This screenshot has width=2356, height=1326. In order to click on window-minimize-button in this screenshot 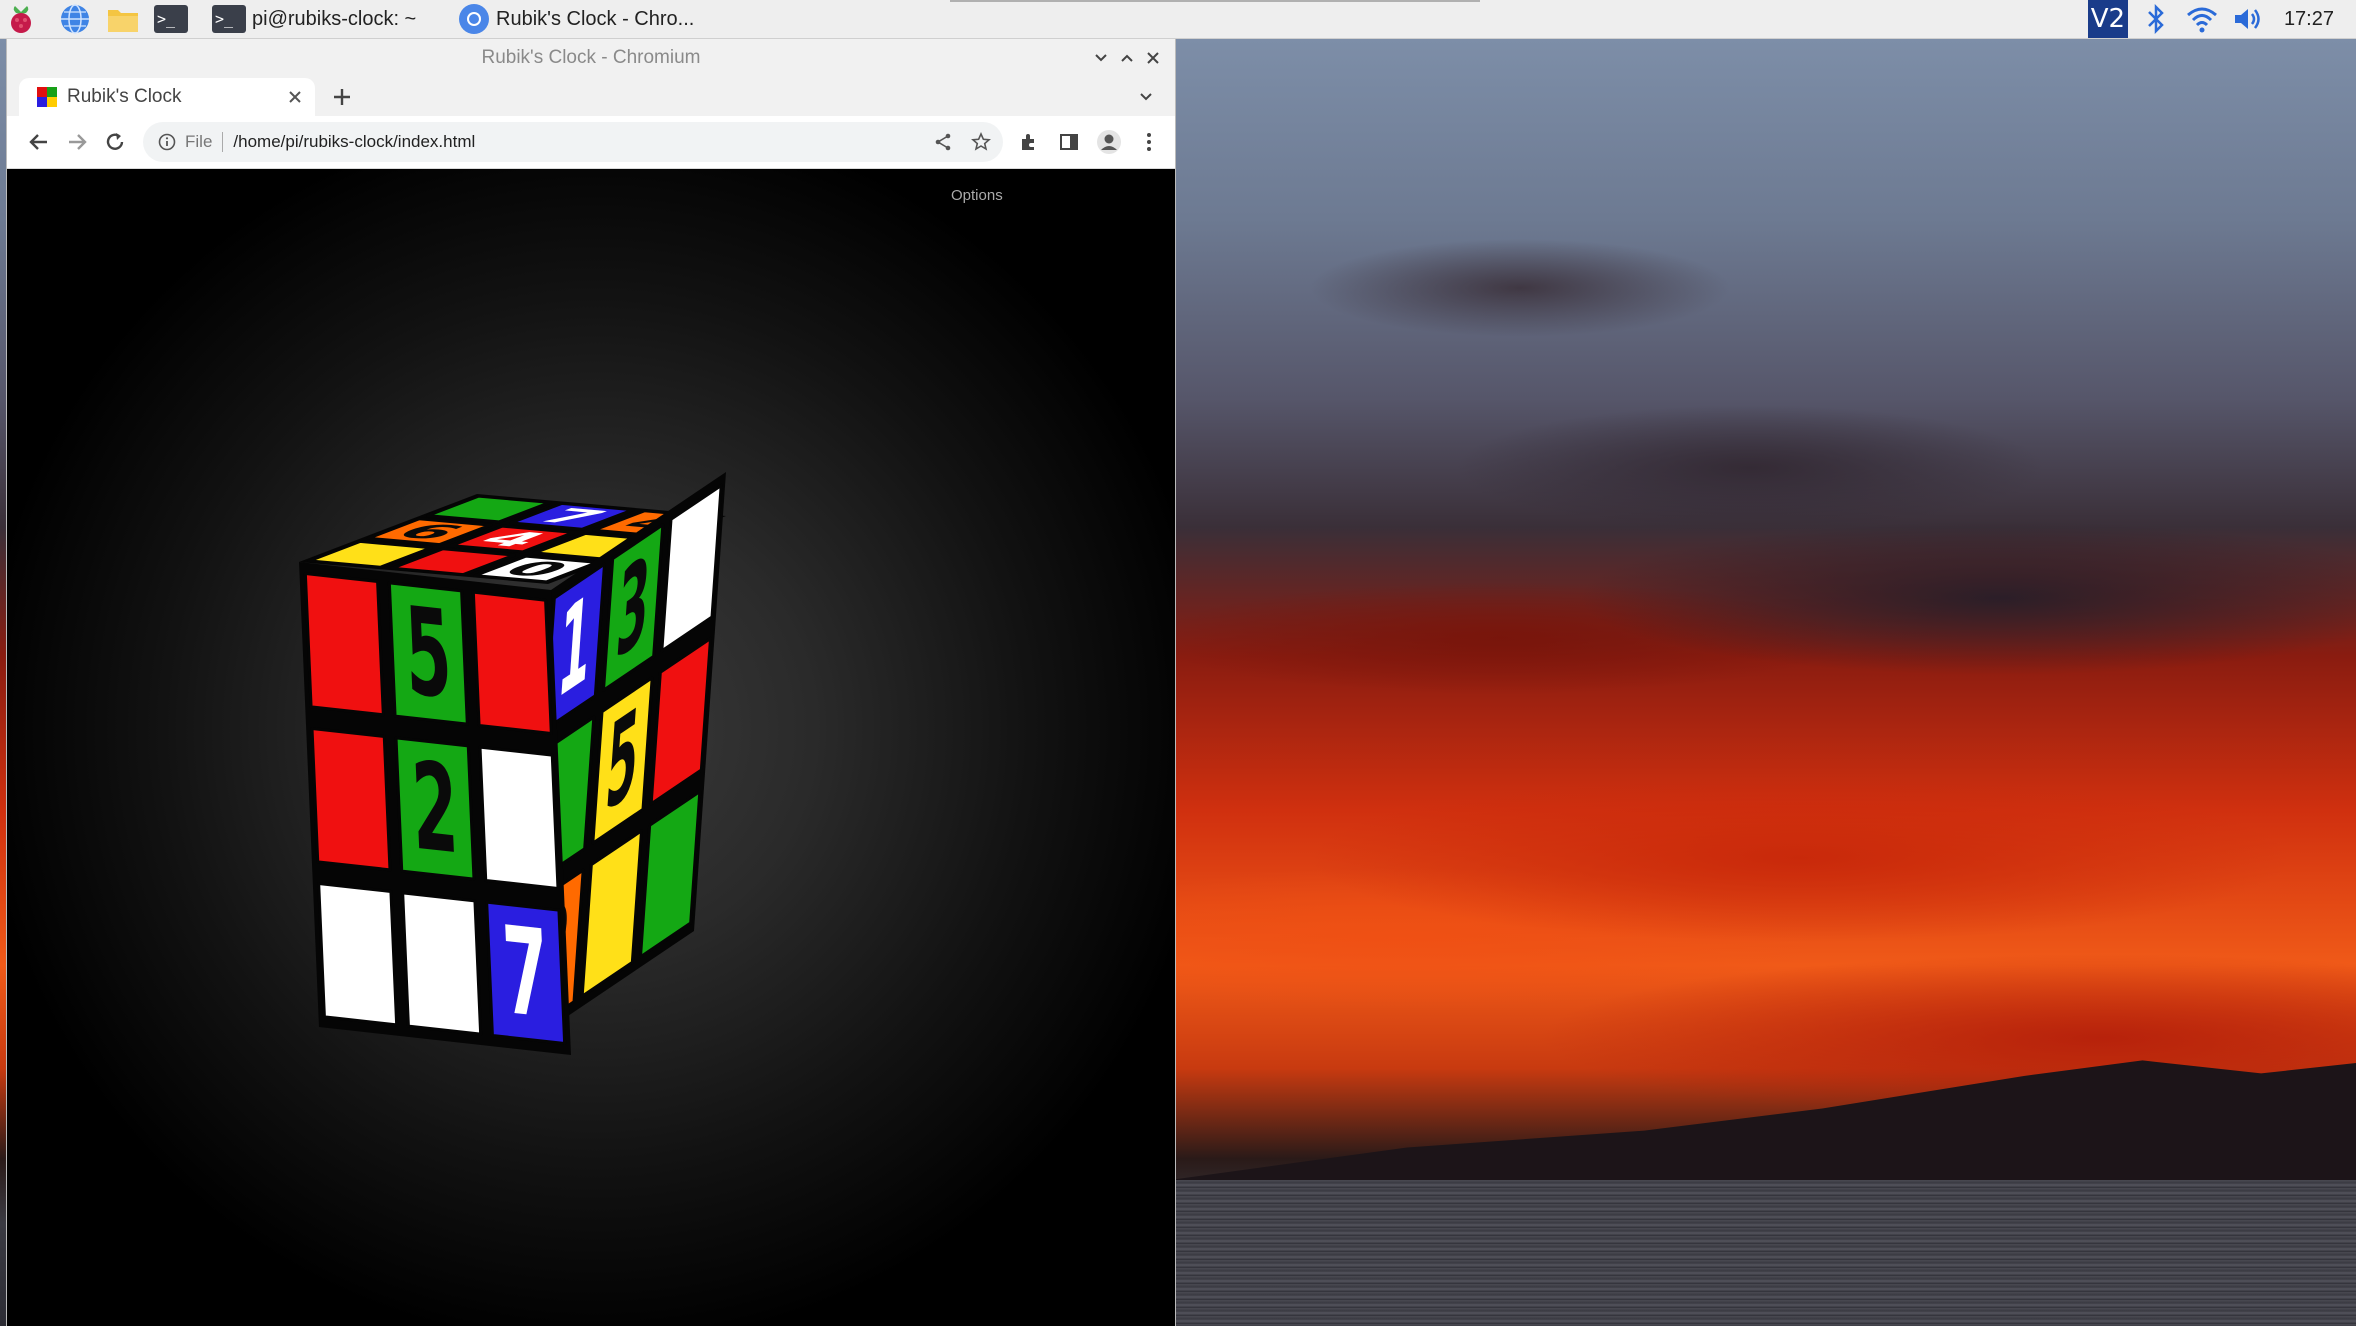, I will do `click(1101, 58)`.